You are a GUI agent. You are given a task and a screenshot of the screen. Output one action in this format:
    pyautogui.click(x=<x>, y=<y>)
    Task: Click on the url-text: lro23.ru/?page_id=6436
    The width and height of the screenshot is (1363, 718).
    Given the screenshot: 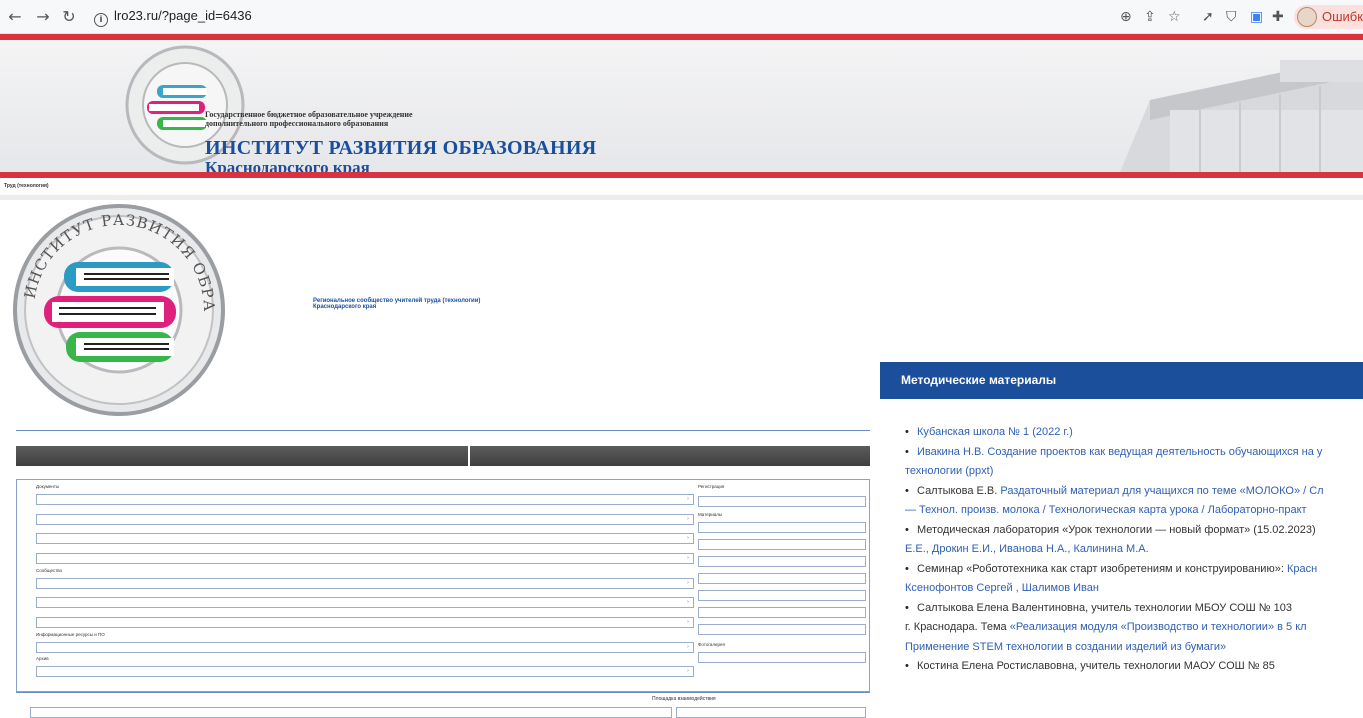 What is the action you would take?
    pyautogui.click(x=183, y=15)
    